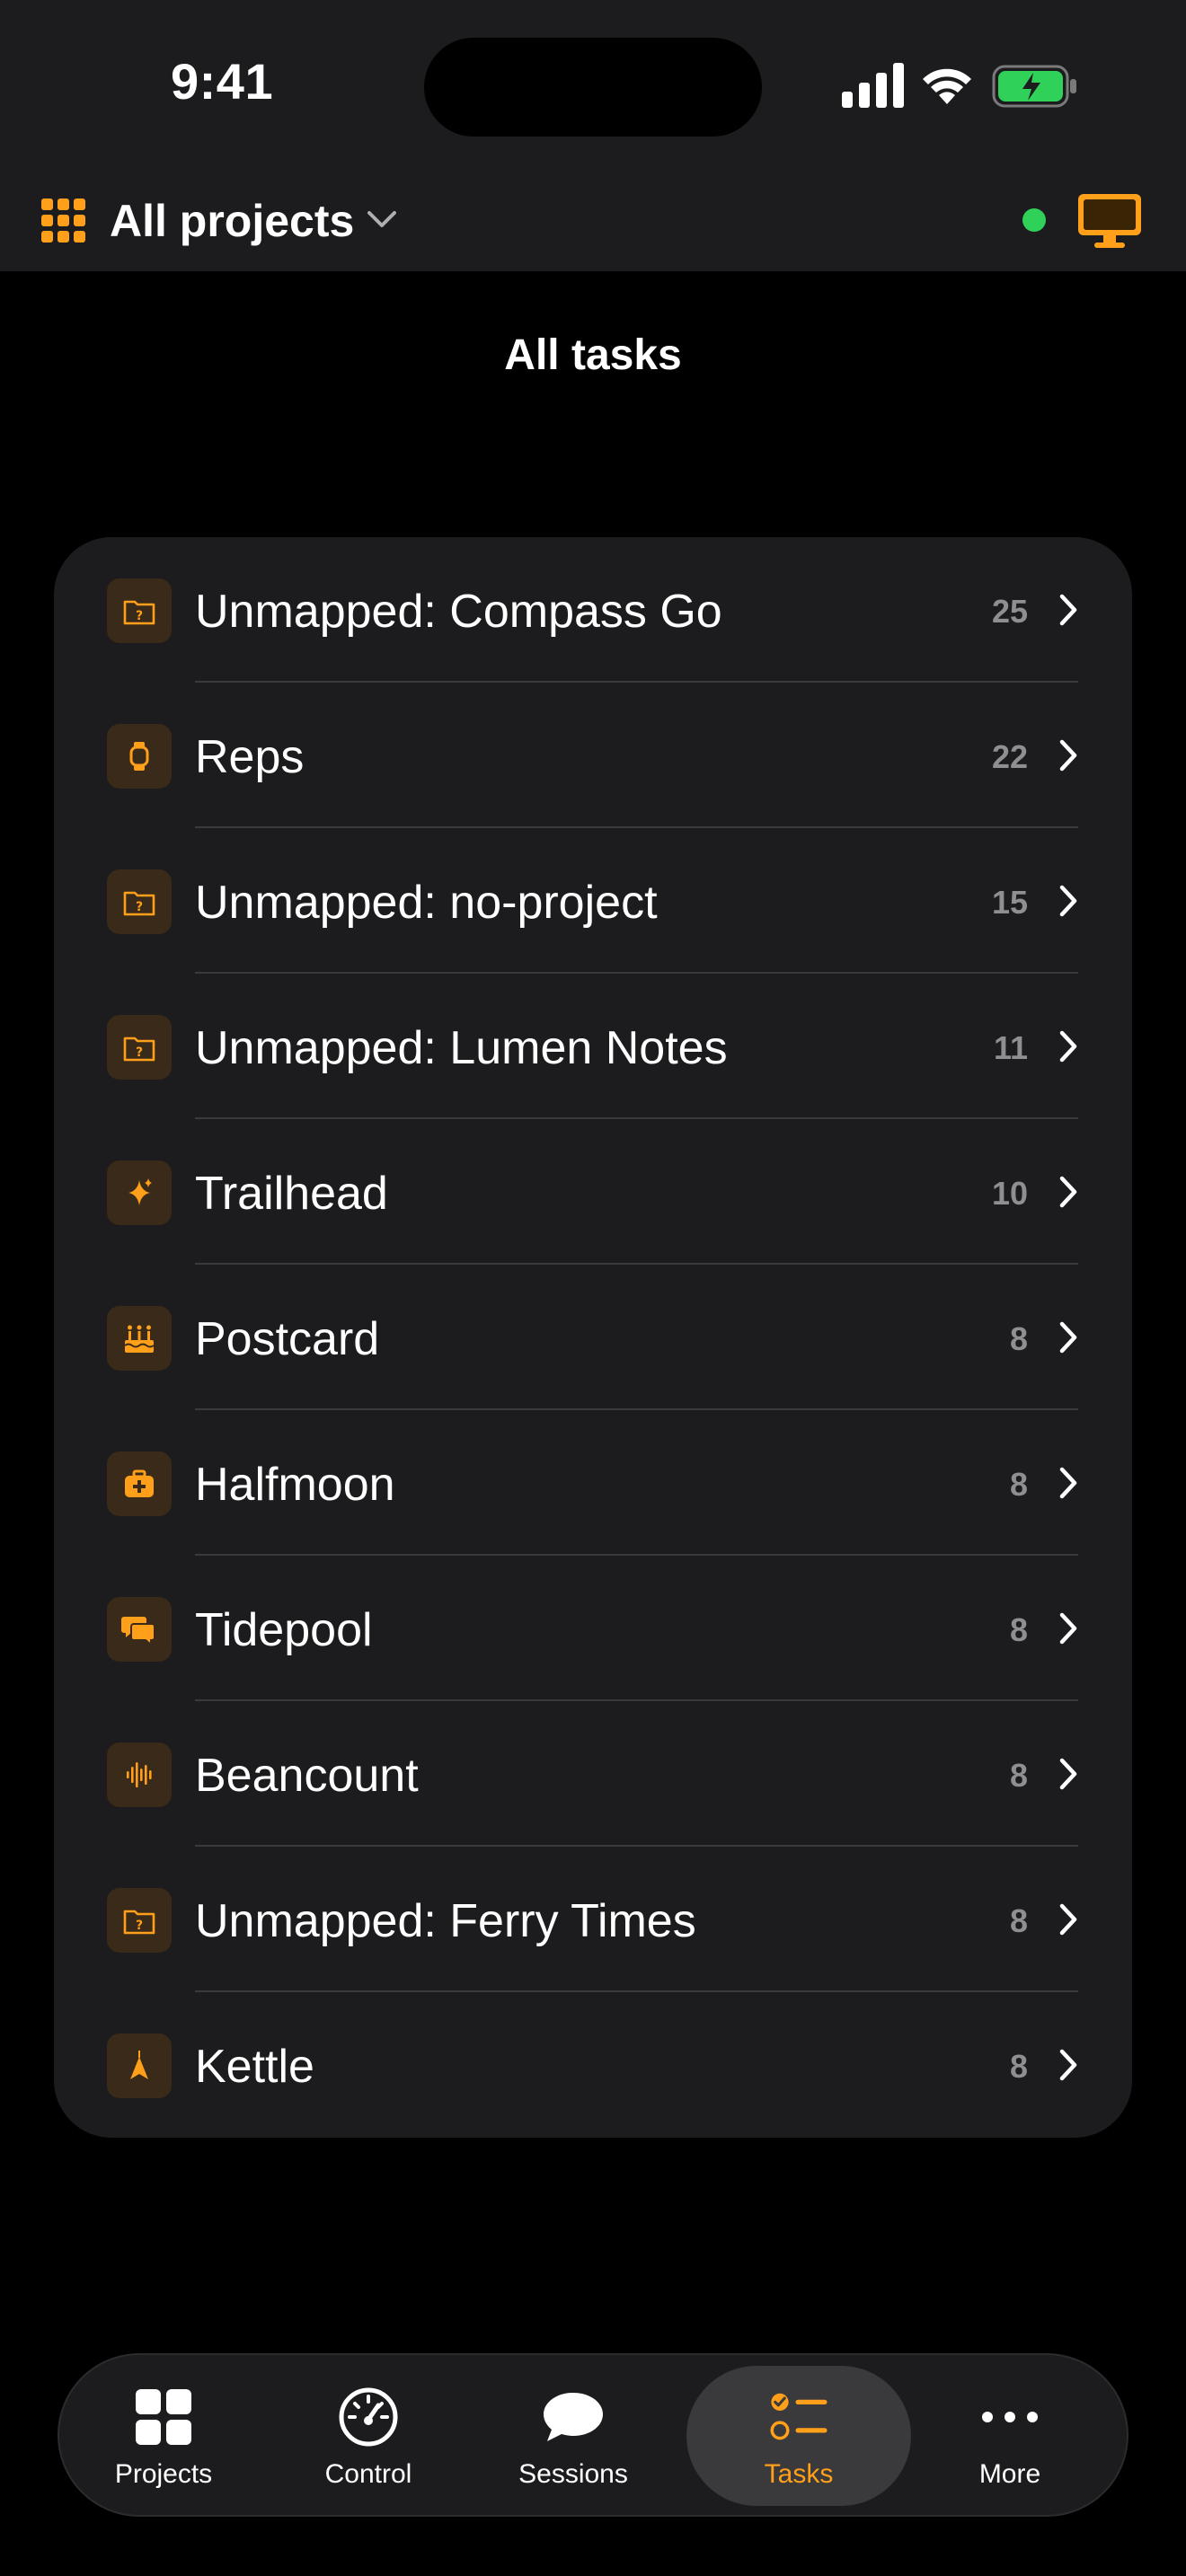 Image resolution: width=1186 pixels, height=2576 pixels. What do you see at coordinates (873, 85) in the screenshot?
I see `cellular-signal-icon` at bounding box center [873, 85].